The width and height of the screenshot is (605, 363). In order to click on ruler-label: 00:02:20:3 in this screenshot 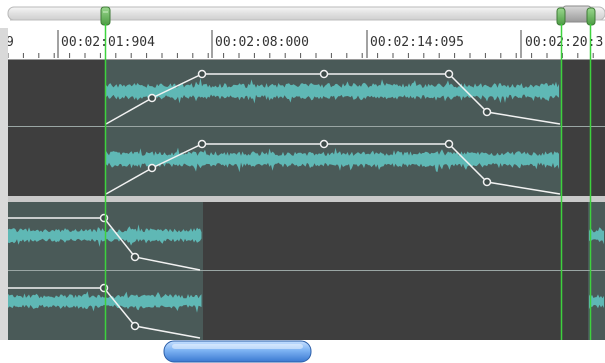, I will do `click(564, 42)`.